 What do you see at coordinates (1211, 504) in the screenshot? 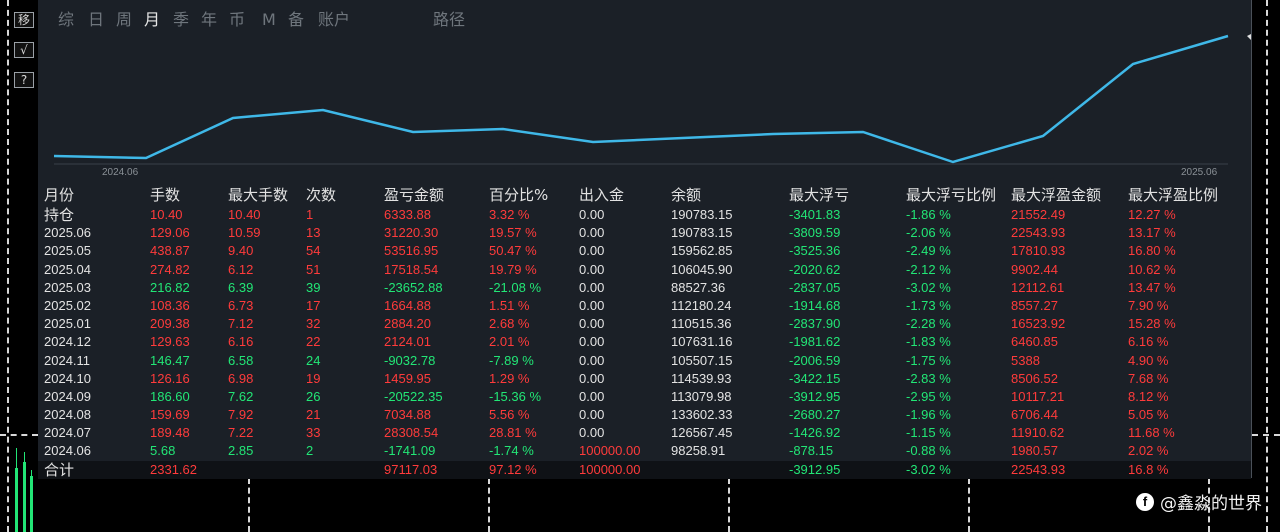
I see `watermark-text: @鑫淼的世界` at bounding box center [1211, 504].